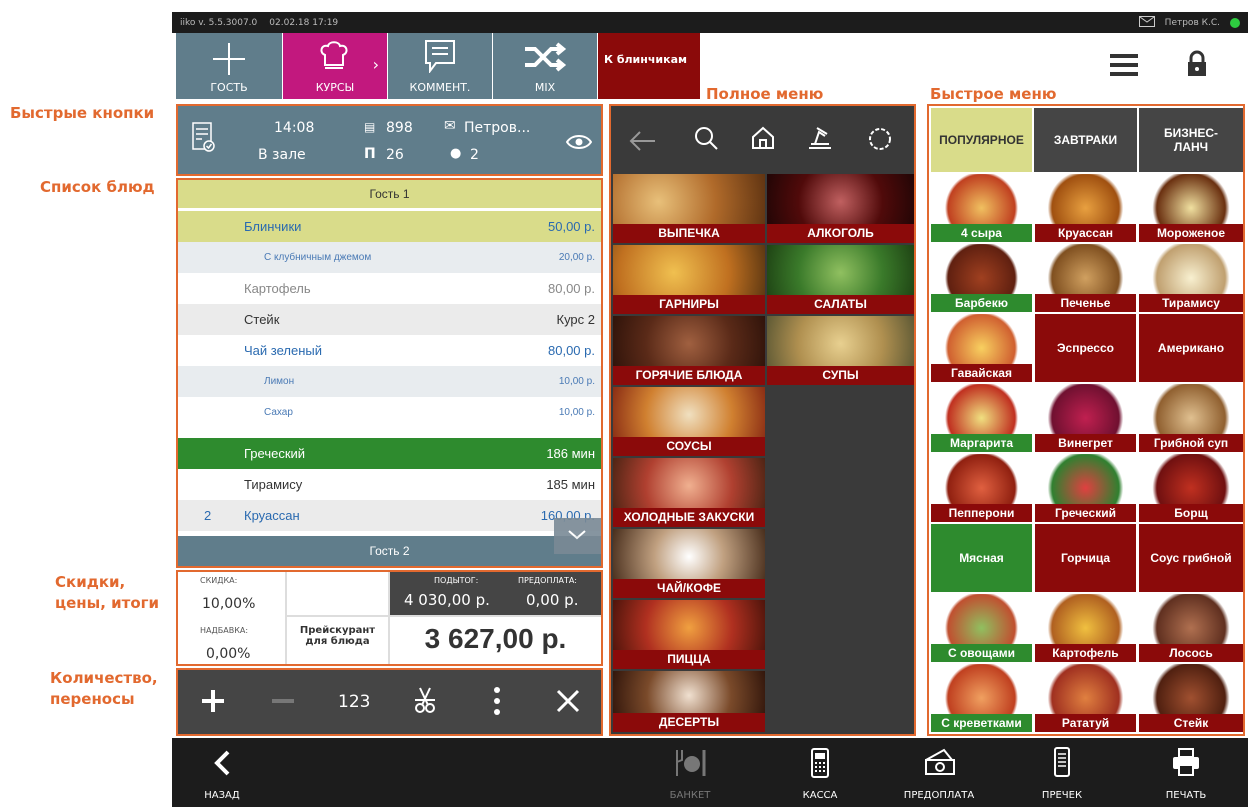 The height and width of the screenshot is (807, 1256). Describe the element at coordinates (1191, 348) in the screenshot. I see `quick-item: Американо` at that location.